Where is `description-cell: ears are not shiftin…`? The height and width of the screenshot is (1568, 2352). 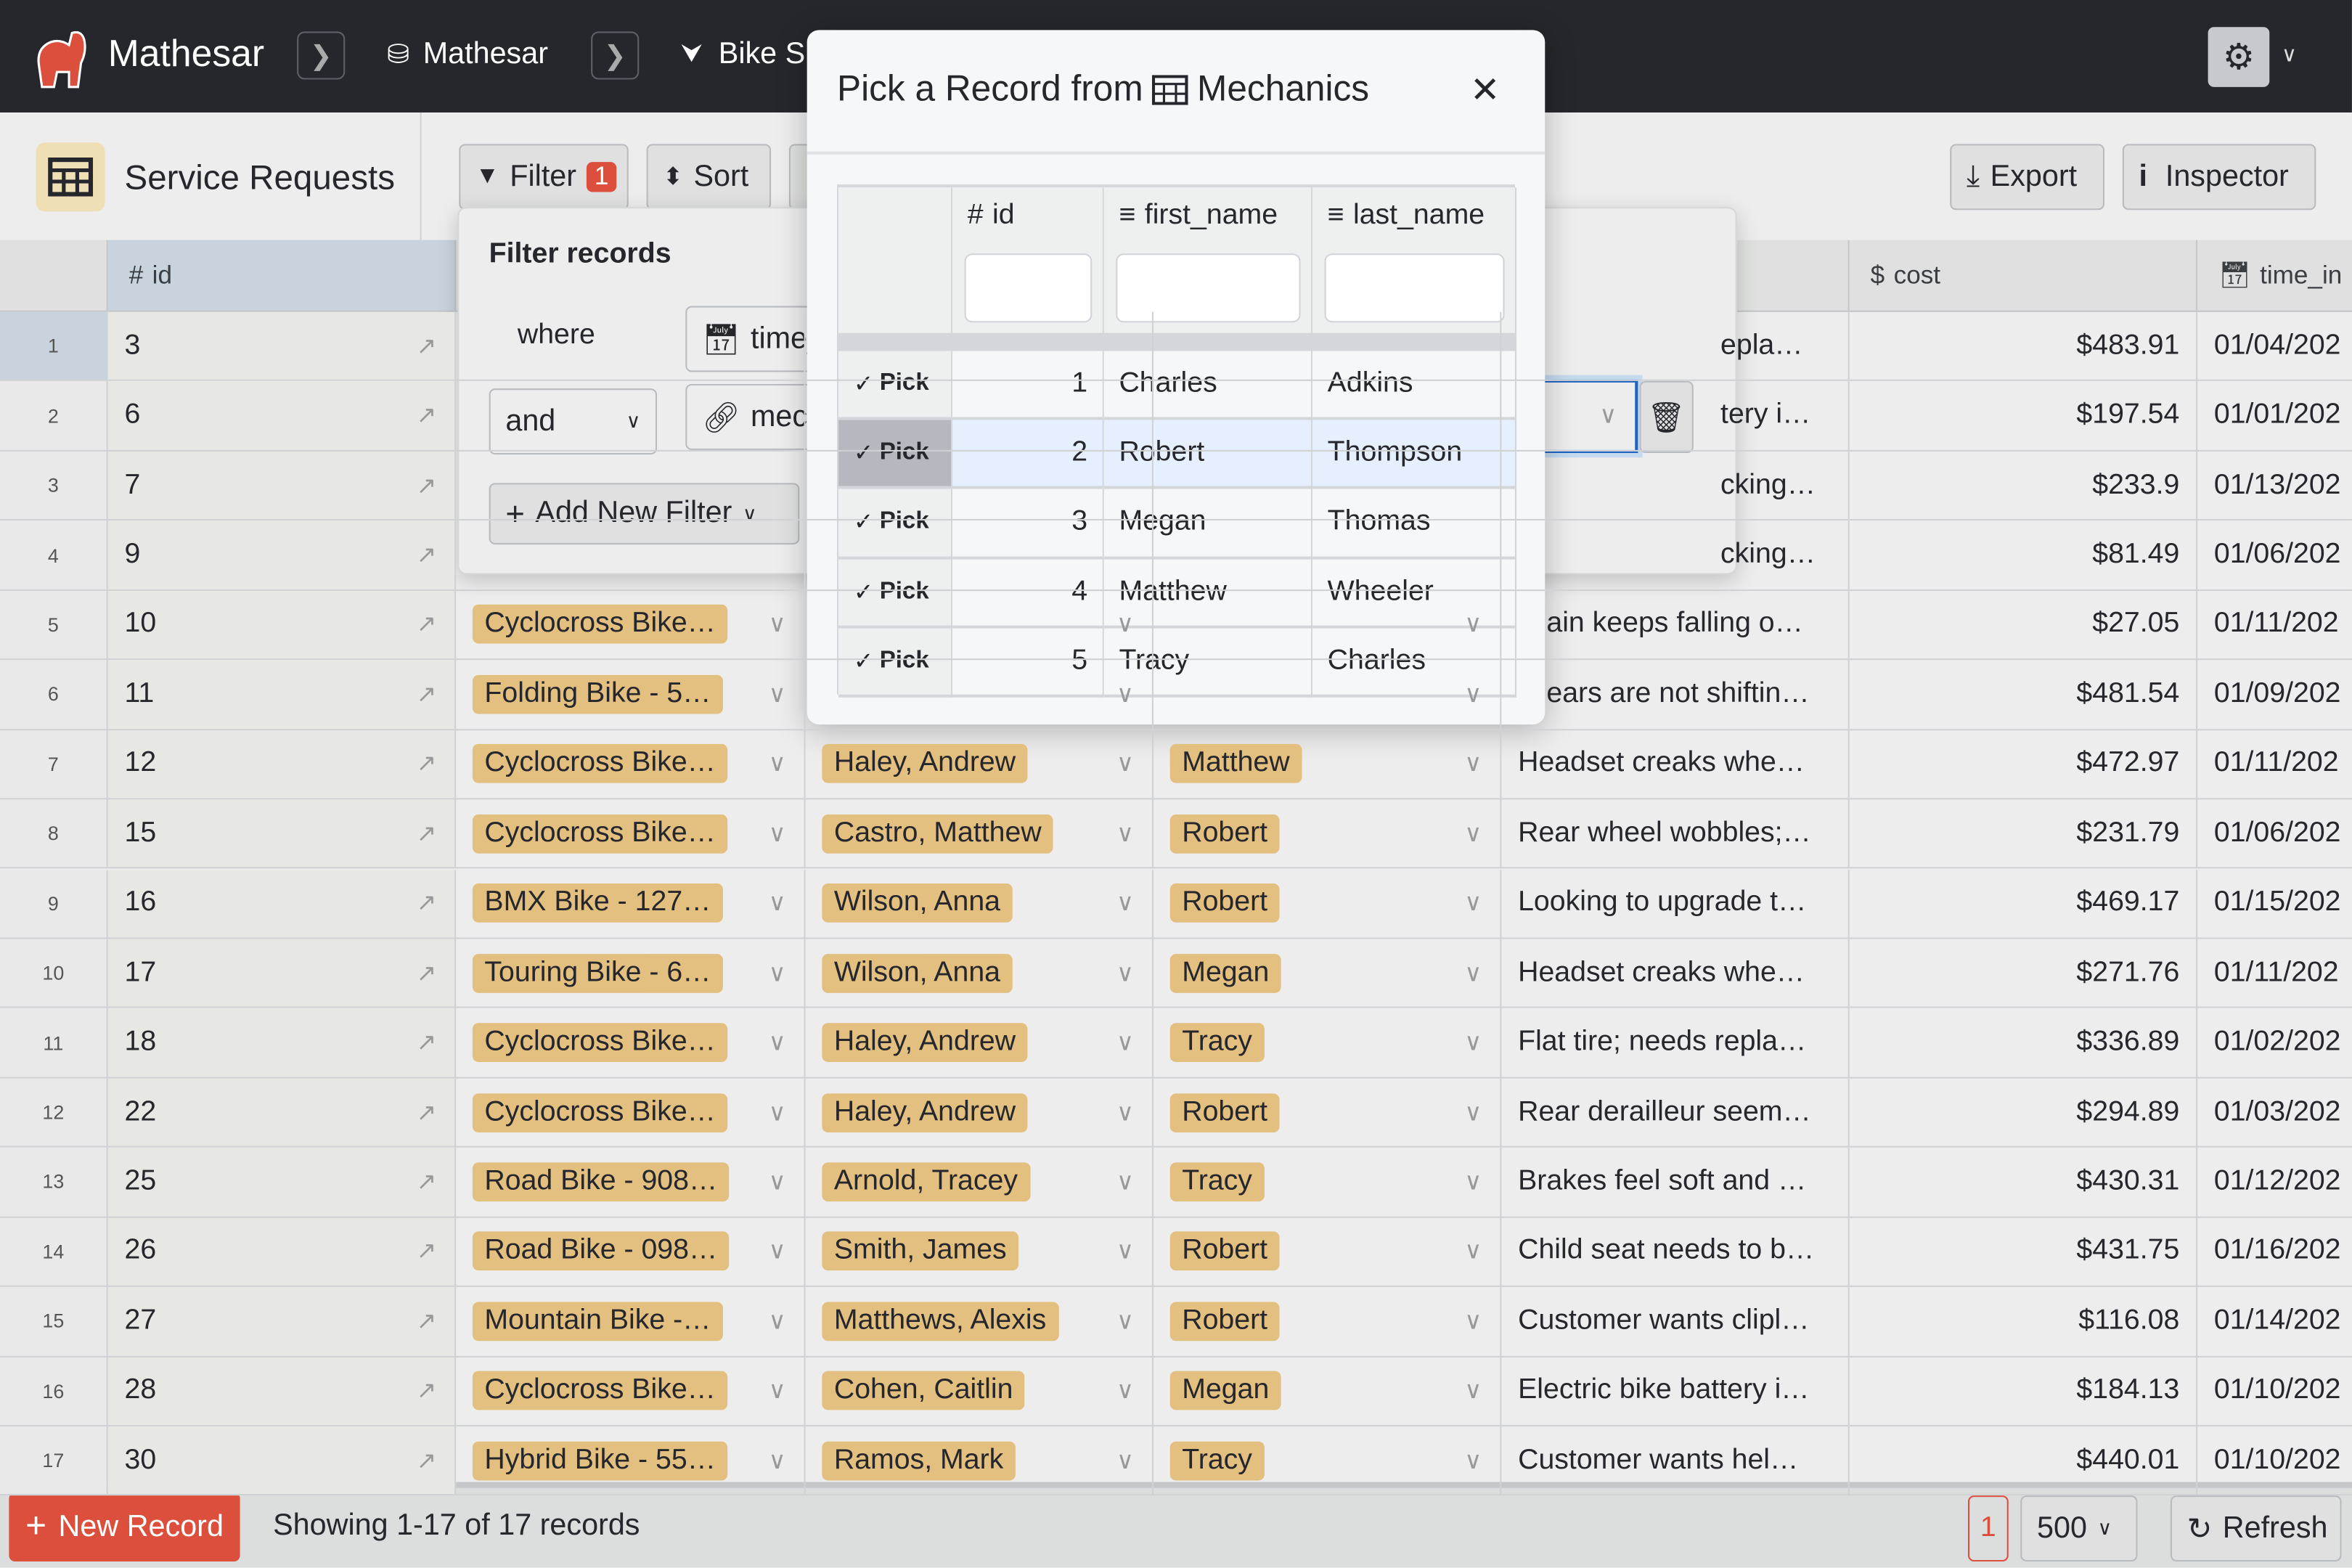 description-cell: ears are not shiftin… is located at coordinates (1676, 695).